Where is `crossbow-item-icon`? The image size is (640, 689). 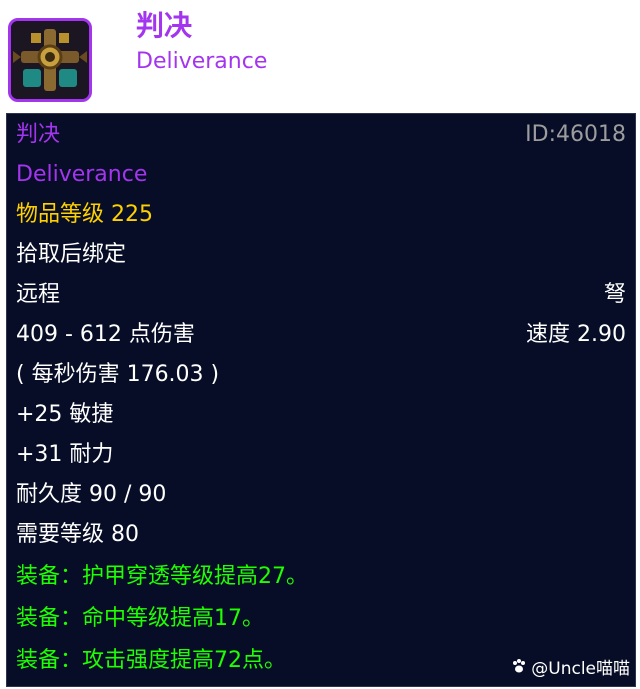 crossbow-item-icon is located at coordinates (50, 60).